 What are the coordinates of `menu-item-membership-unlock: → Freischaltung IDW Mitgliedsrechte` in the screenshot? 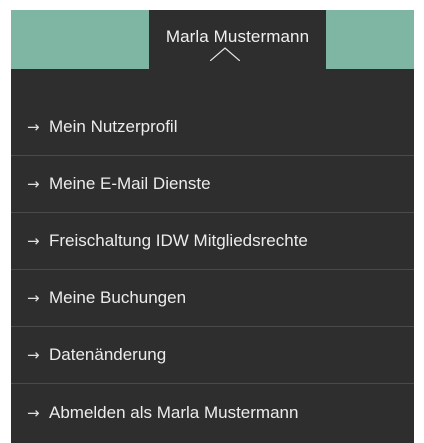 It's located at (212, 241).